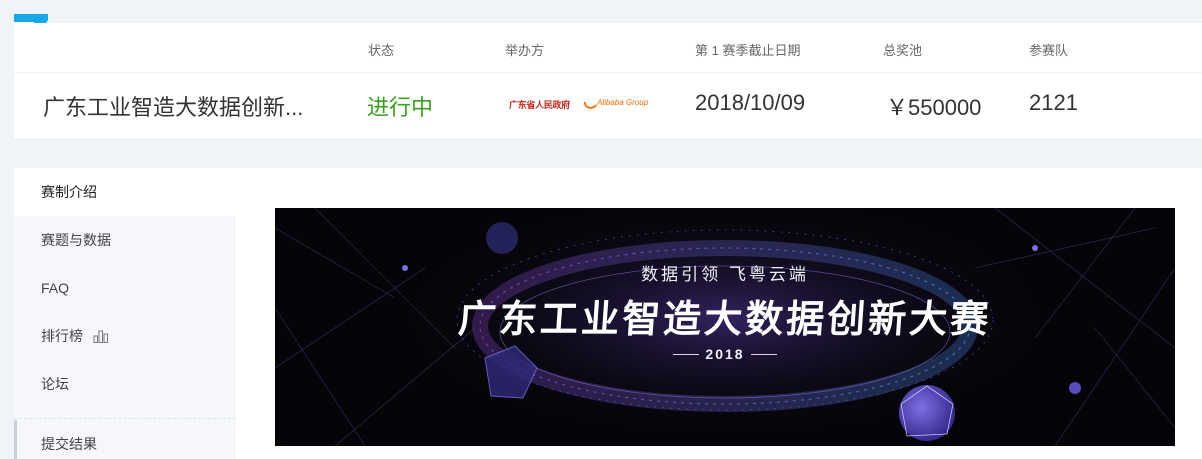  Describe the element at coordinates (608, 48) in the screenshot. I see `info-header: 状态 举办方 第 1 赛季截止日期 总奖池 参赛队` at that location.